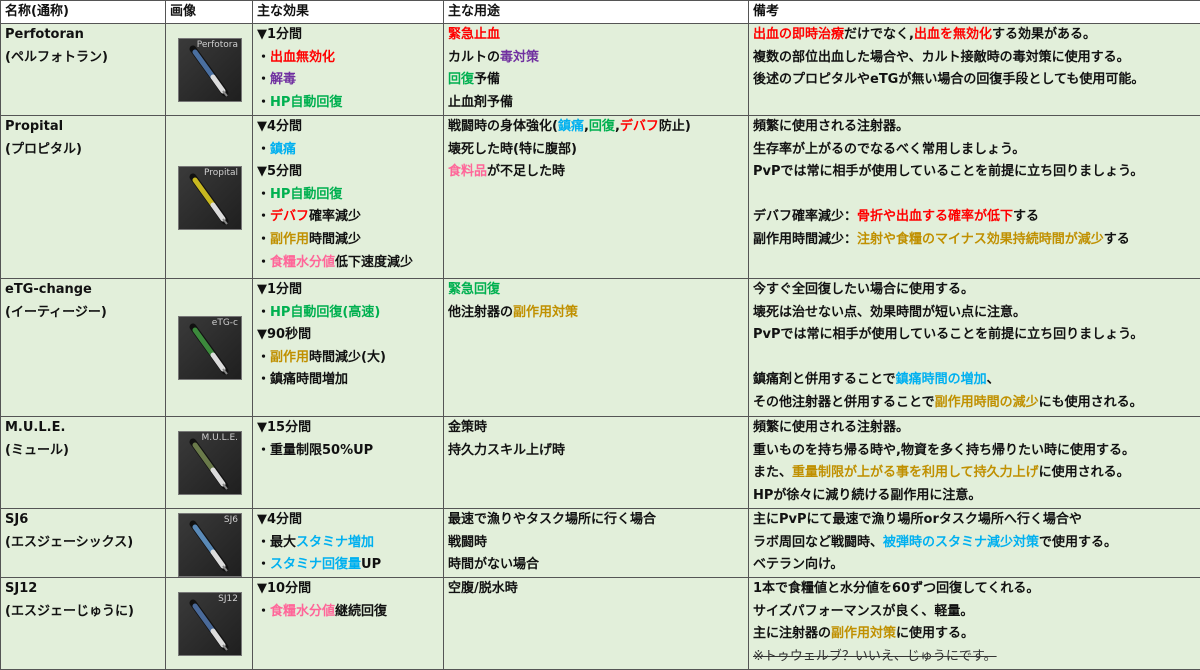 This screenshot has width=1200, height=670. Describe the element at coordinates (374, 262) in the screenshot. I see `effect-text: 低下速度減少` at that location.